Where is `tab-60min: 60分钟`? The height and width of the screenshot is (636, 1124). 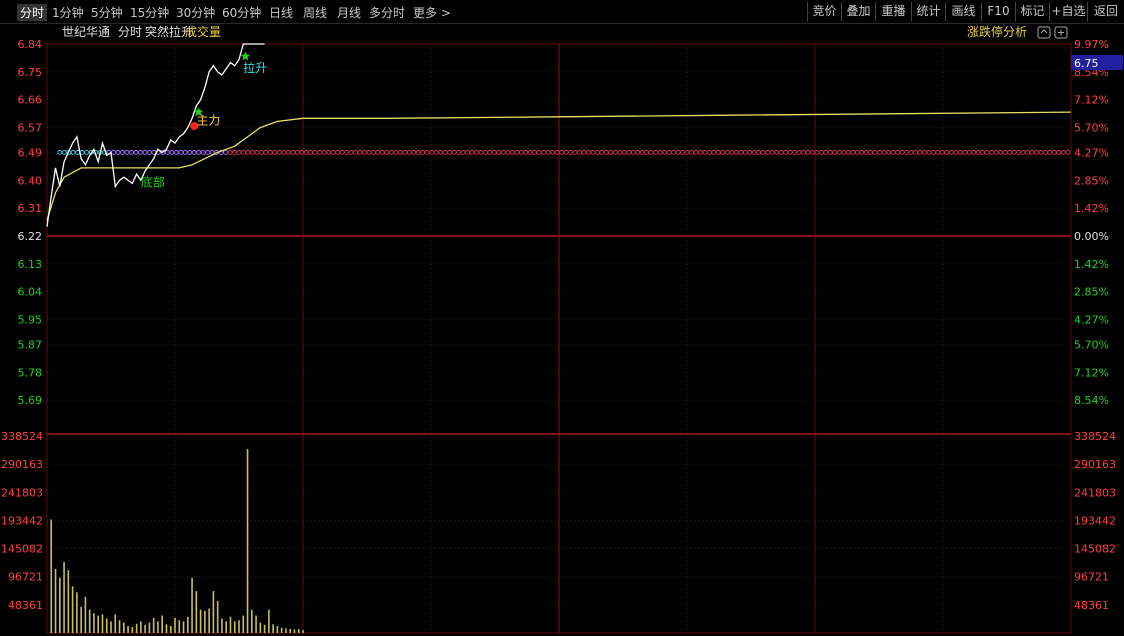 tab-60min: 60分钟 is located at coordinates (241, 12).